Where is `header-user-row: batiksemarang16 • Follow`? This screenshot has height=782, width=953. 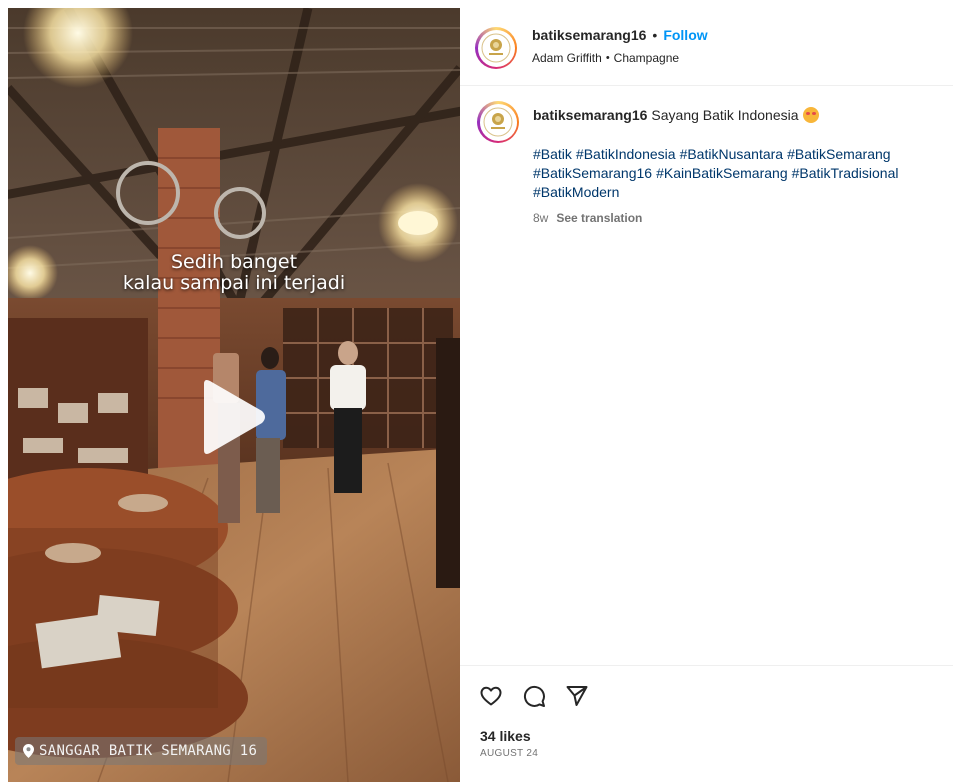
header-user-row: batiksemarang16 • Follow is located at coordinates (620, 35).